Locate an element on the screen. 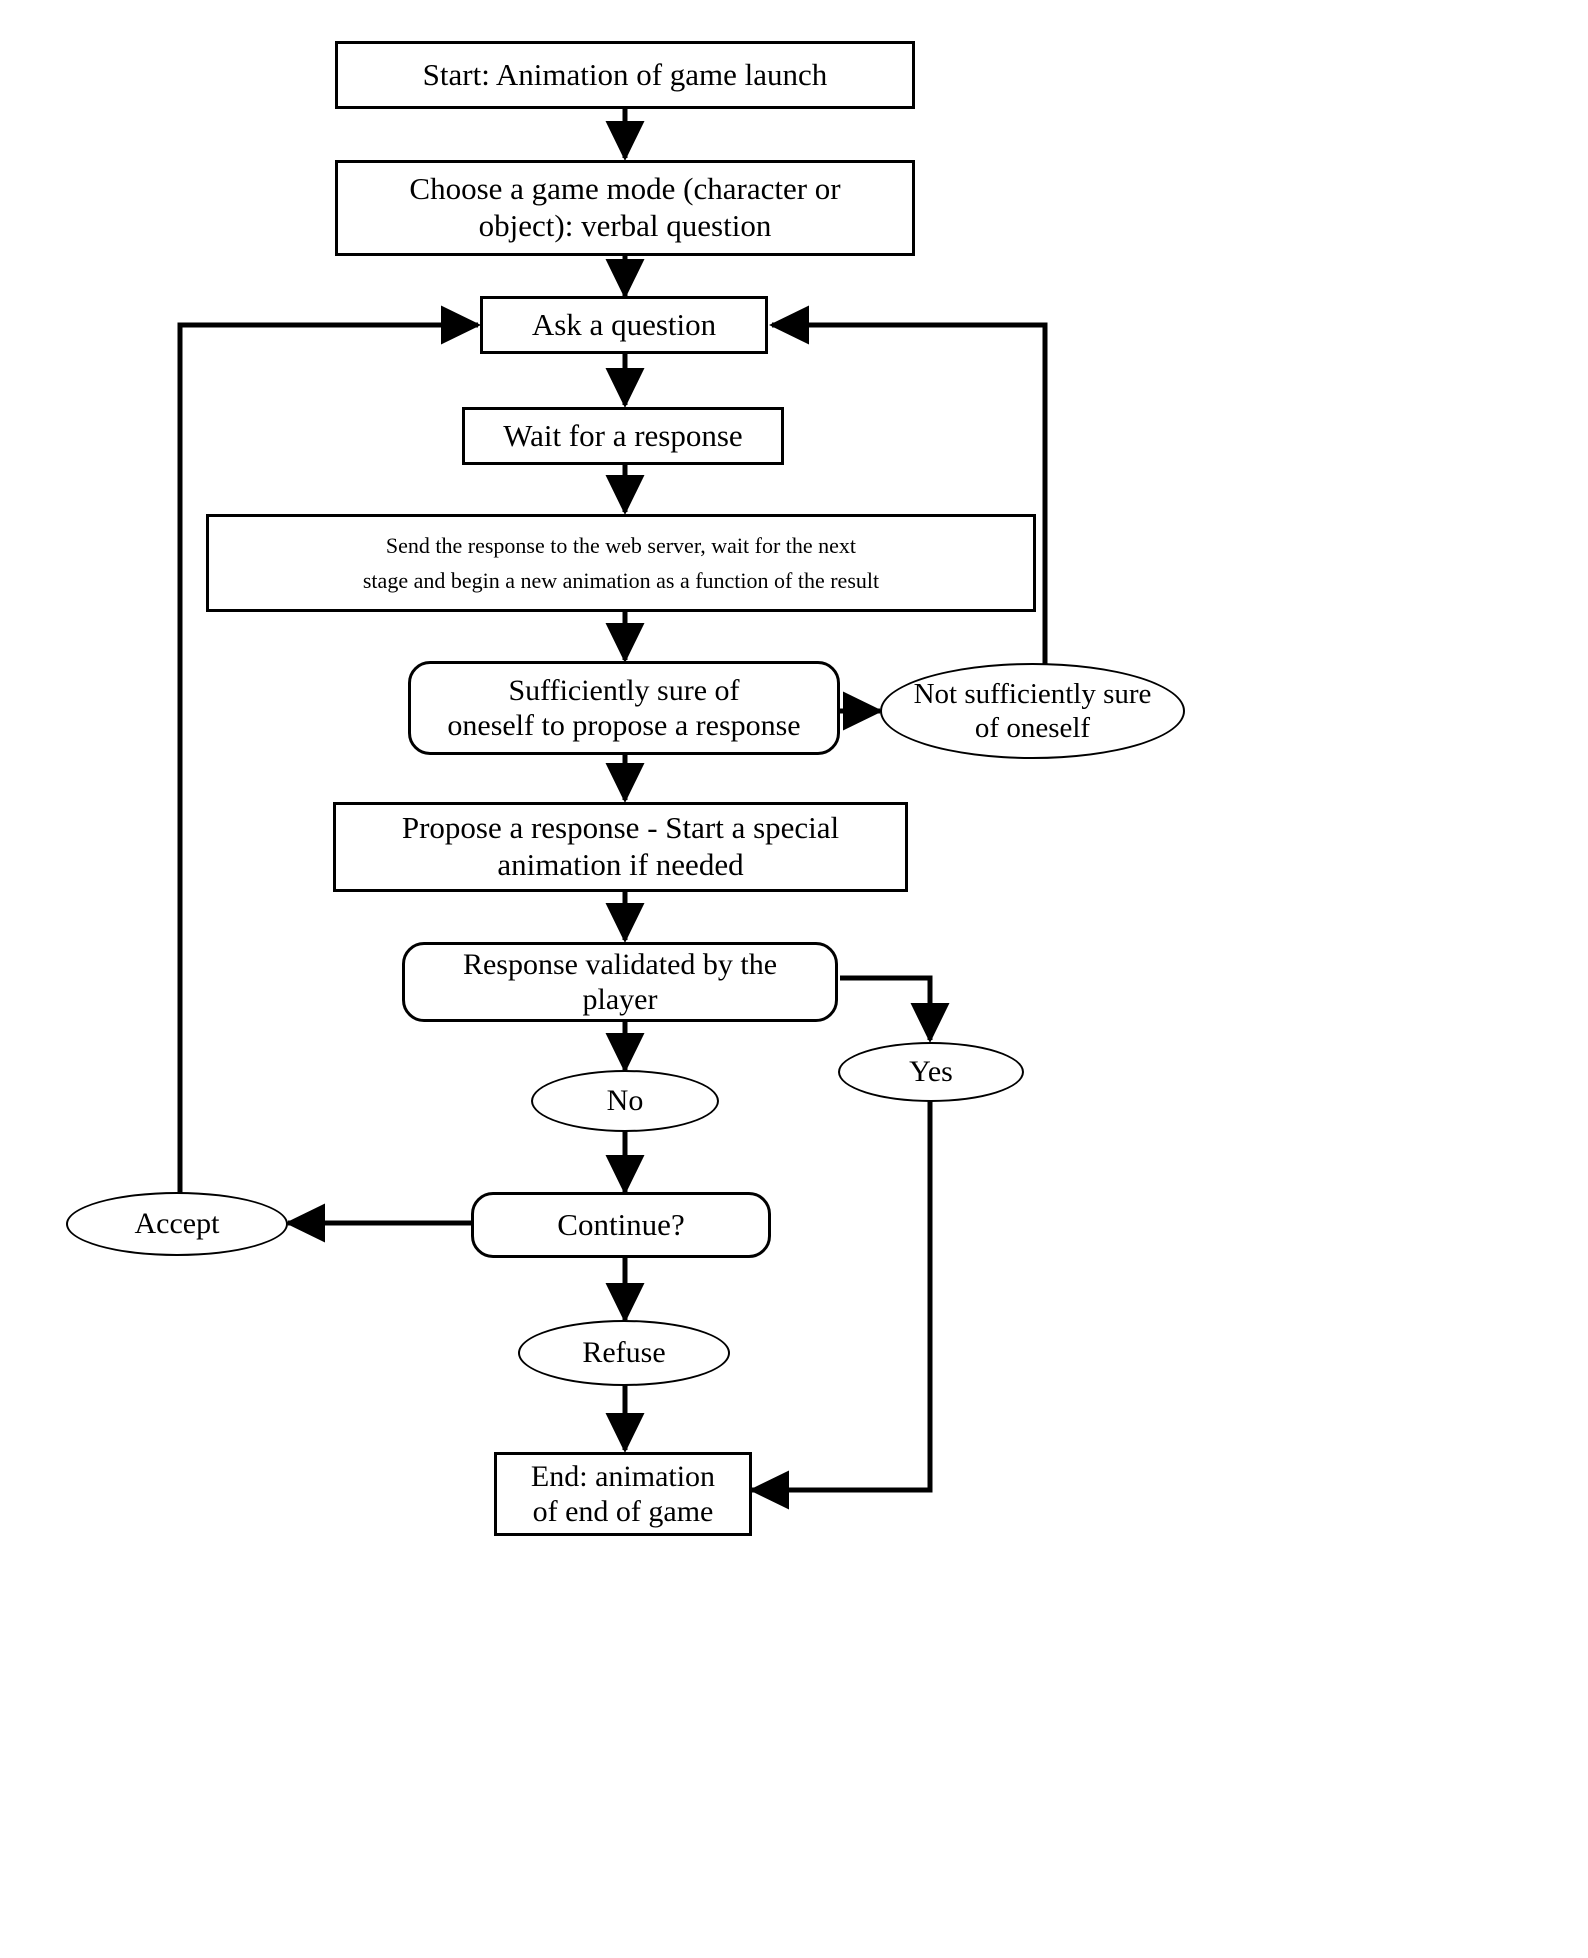 The width and height of the screenshot is (1588, 1958). node-wait-for-response: Wait for a response is located at coordinates (623, 436).